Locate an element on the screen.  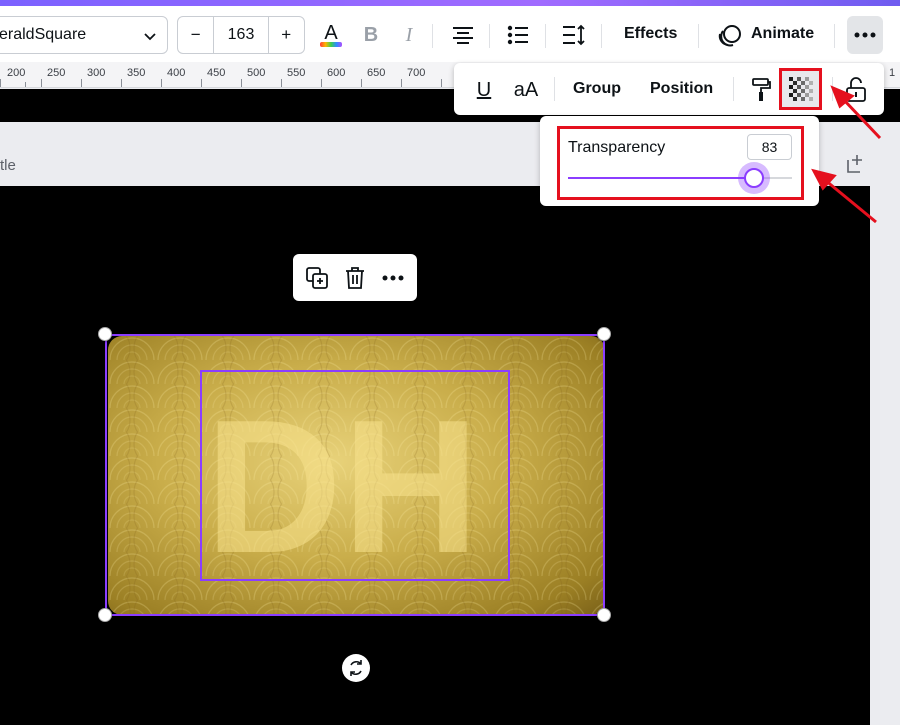
letter-case-button: aA is located at coordinates (526, 90).